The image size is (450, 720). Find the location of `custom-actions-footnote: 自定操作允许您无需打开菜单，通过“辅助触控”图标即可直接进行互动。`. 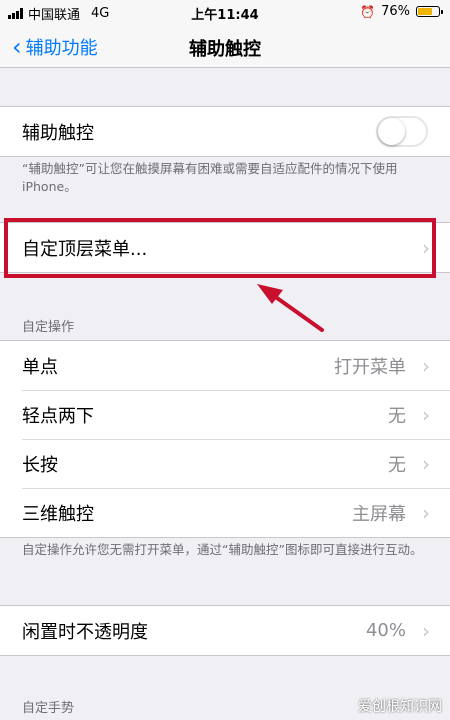

custom-actions-footnote: 自定操作允许您无需打开菜单，通过“辅助触控”图标即可直接进行互动。 is located at coordinates (222, 549).